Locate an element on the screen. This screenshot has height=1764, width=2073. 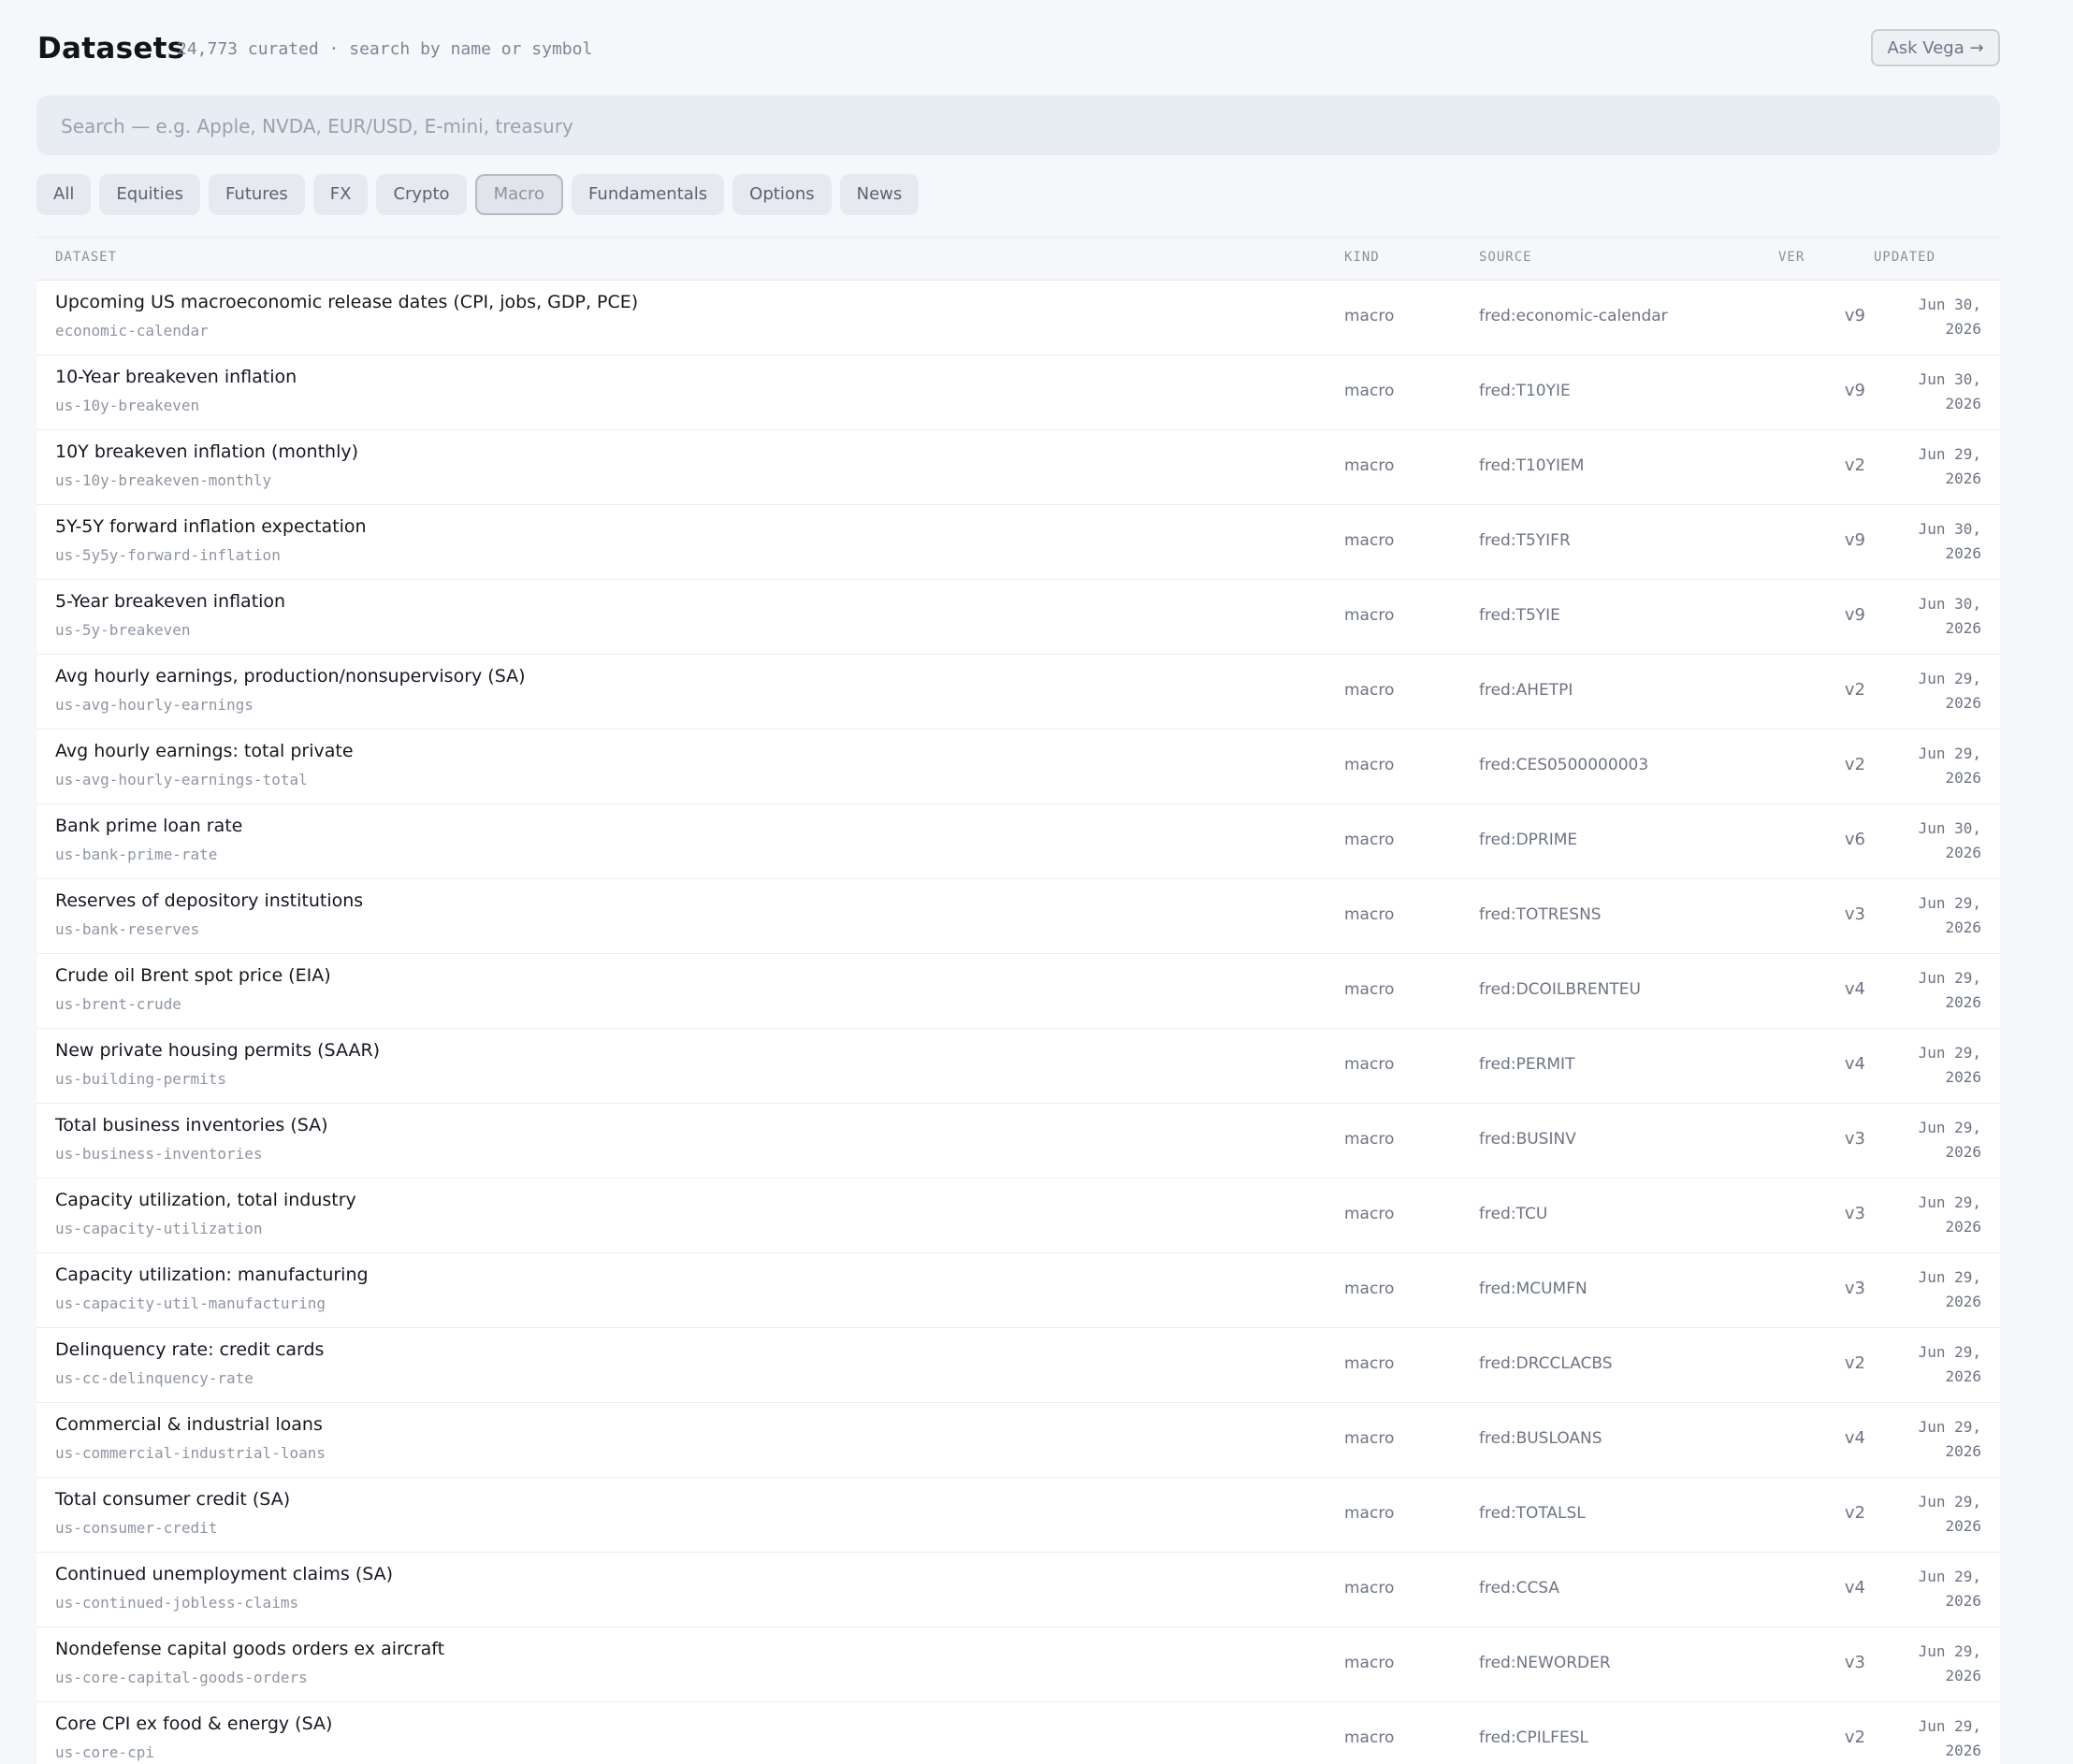
dataset-slug: us-bank-prime-rate is located at coordinates (136, 854).